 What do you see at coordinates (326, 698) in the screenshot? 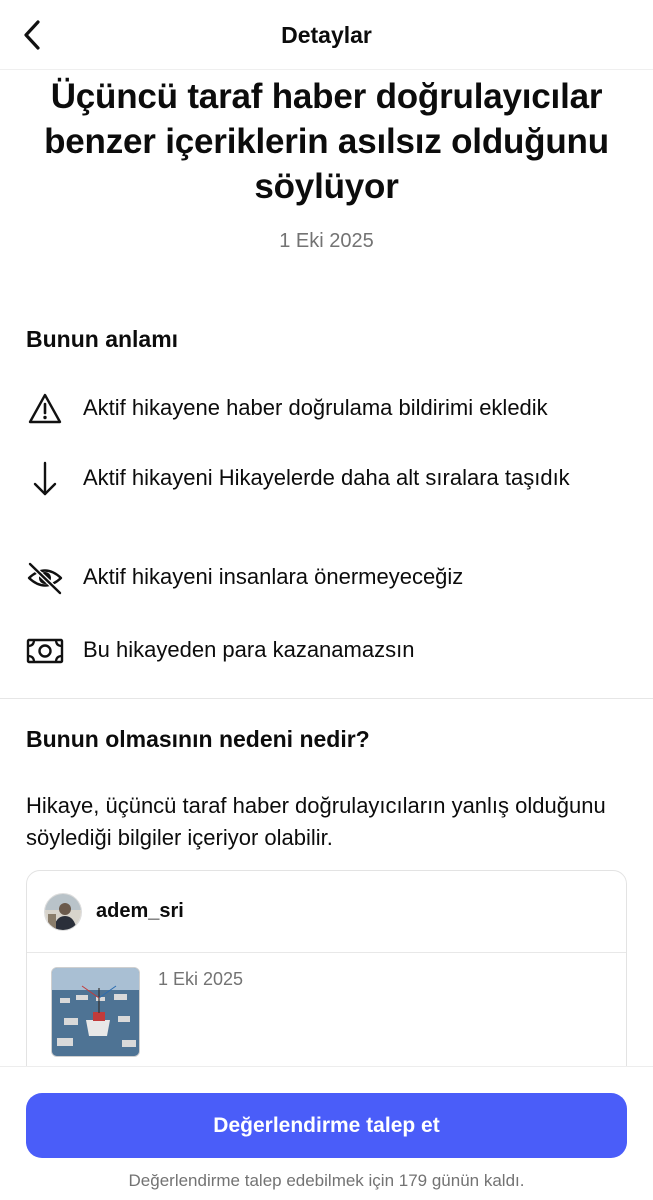
I see `section-divider` at bounding box center [326, 698].